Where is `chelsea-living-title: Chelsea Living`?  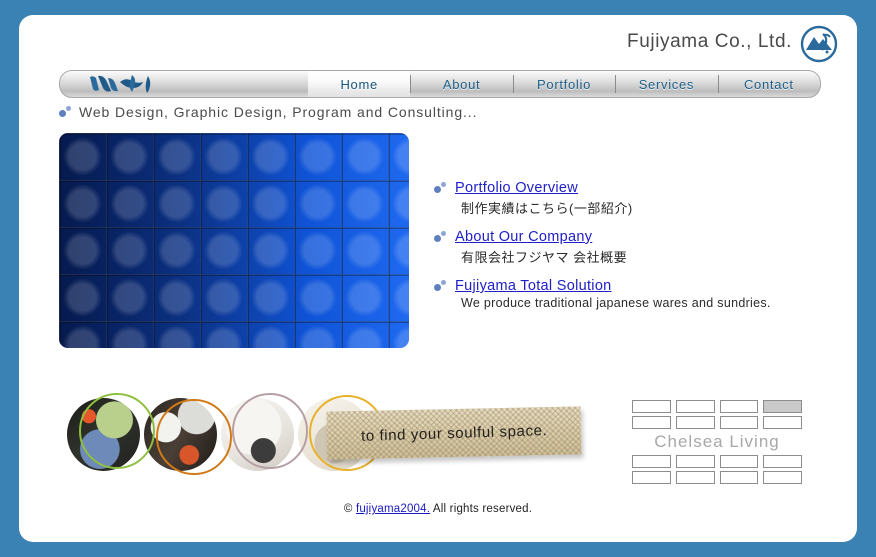 chelsea-living-title: Chelsea Living is located at coordinates (717, 441).